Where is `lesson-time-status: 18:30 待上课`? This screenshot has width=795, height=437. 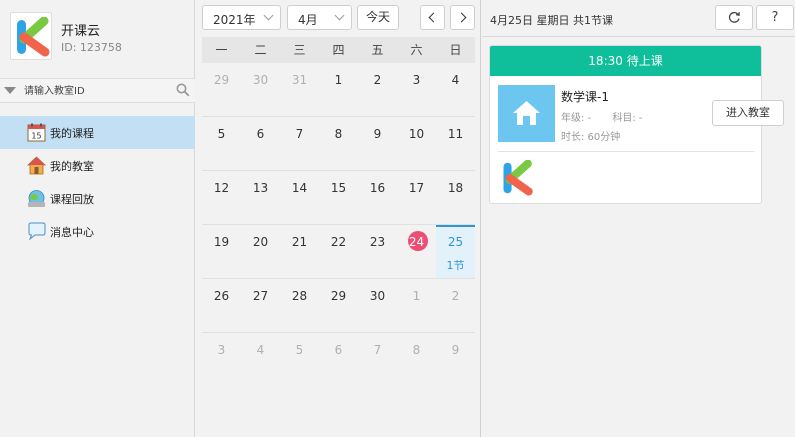
lesson-time-status: 18:30 待上课 is located at coordinates (625, 61).